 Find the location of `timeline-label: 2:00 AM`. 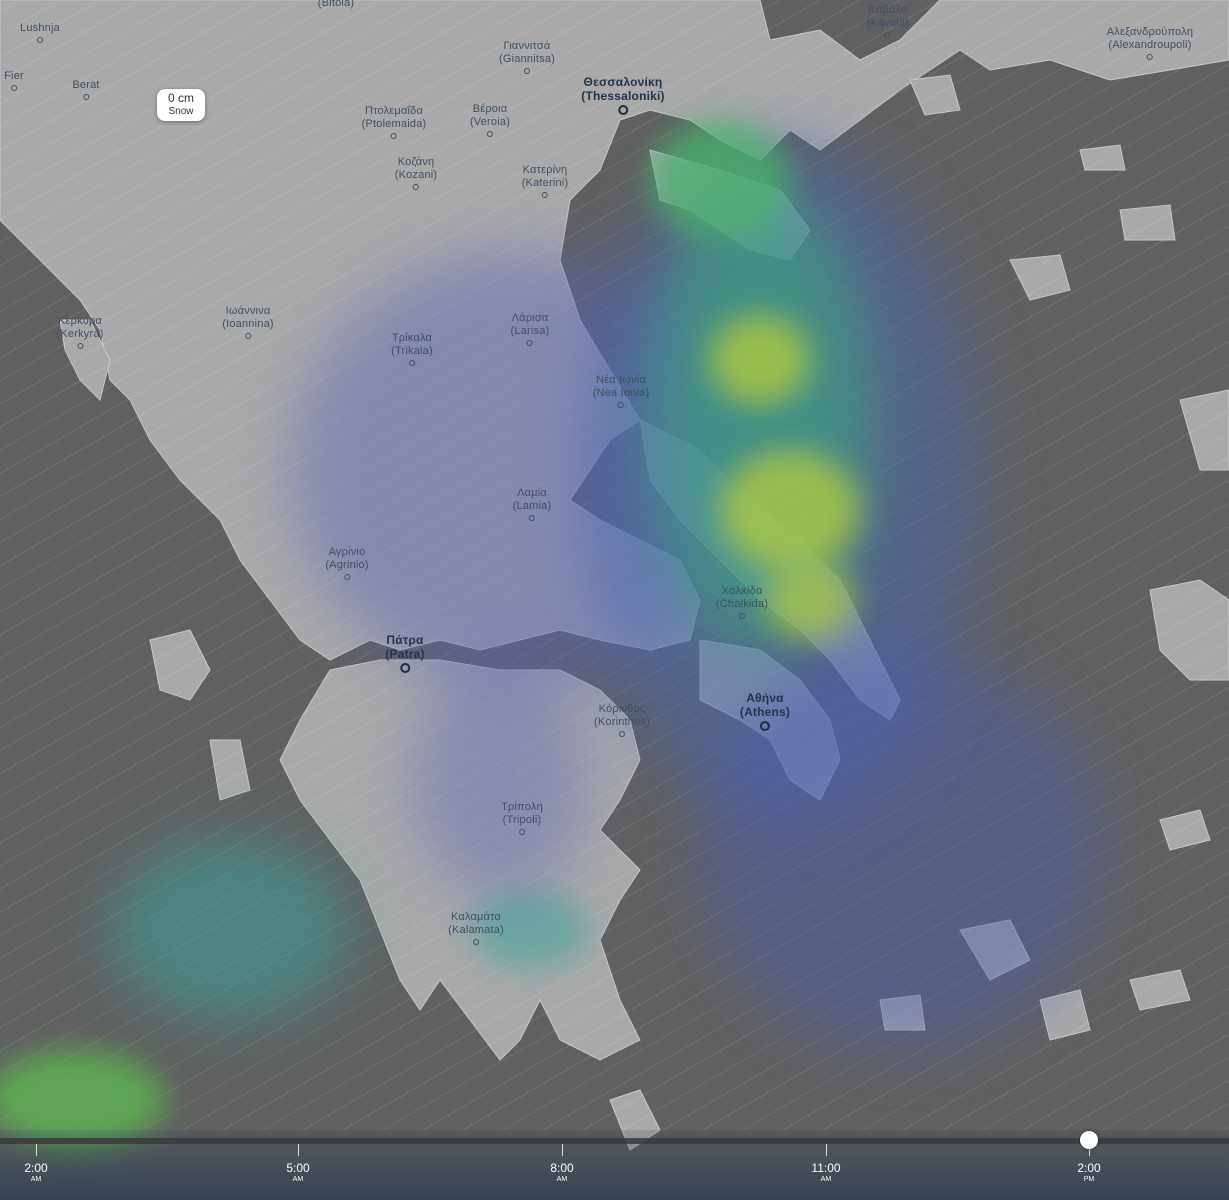

timeline-label: 2:00 AM is located at coordinates (35, 1173).